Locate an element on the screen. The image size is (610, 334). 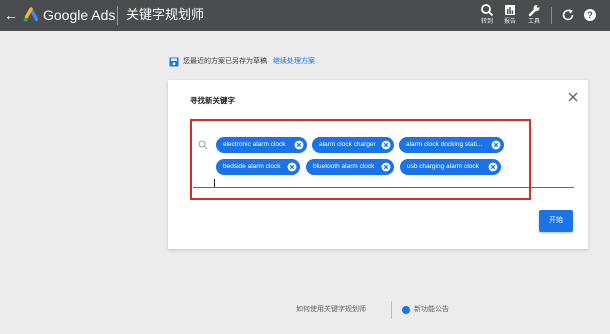
google-ads-logo-icon is located at coordinates (30, 14).